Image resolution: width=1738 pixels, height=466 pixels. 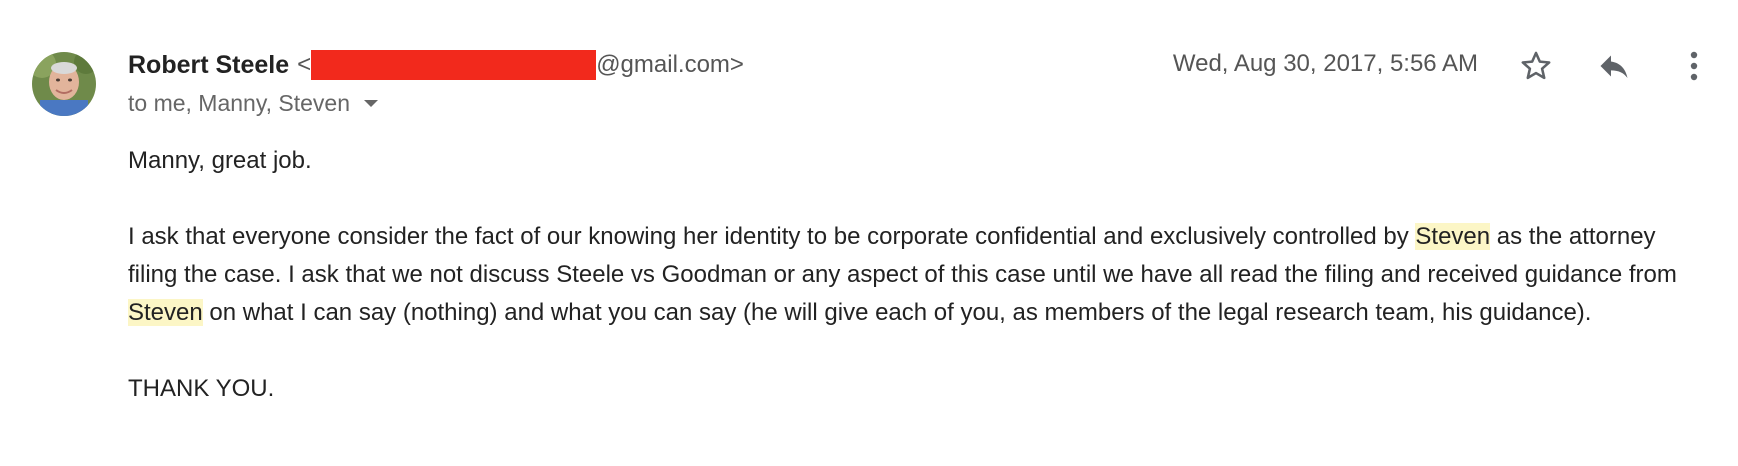 I want to click on star-outline-icon, so click(x=1536, y=65).